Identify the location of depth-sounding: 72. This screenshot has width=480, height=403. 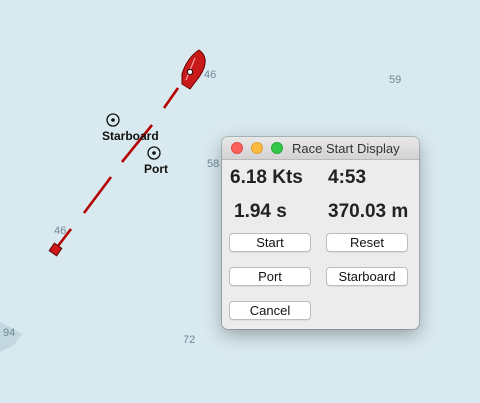
(189, 340).